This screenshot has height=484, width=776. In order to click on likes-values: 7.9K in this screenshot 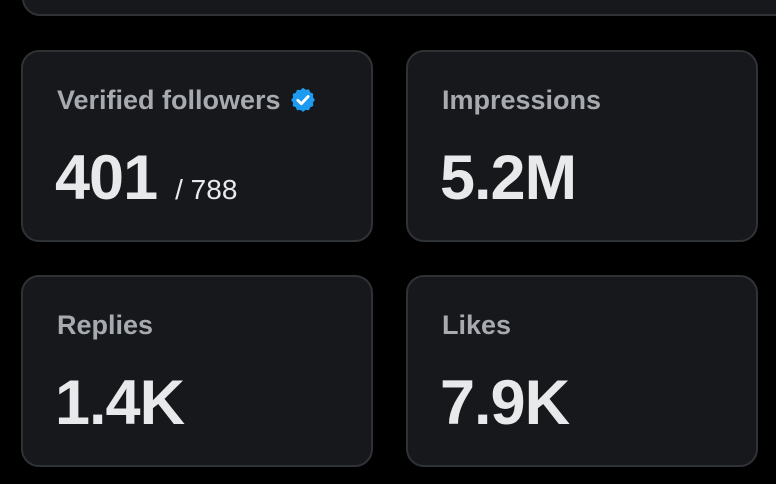, I will do `click(505, 403)`.